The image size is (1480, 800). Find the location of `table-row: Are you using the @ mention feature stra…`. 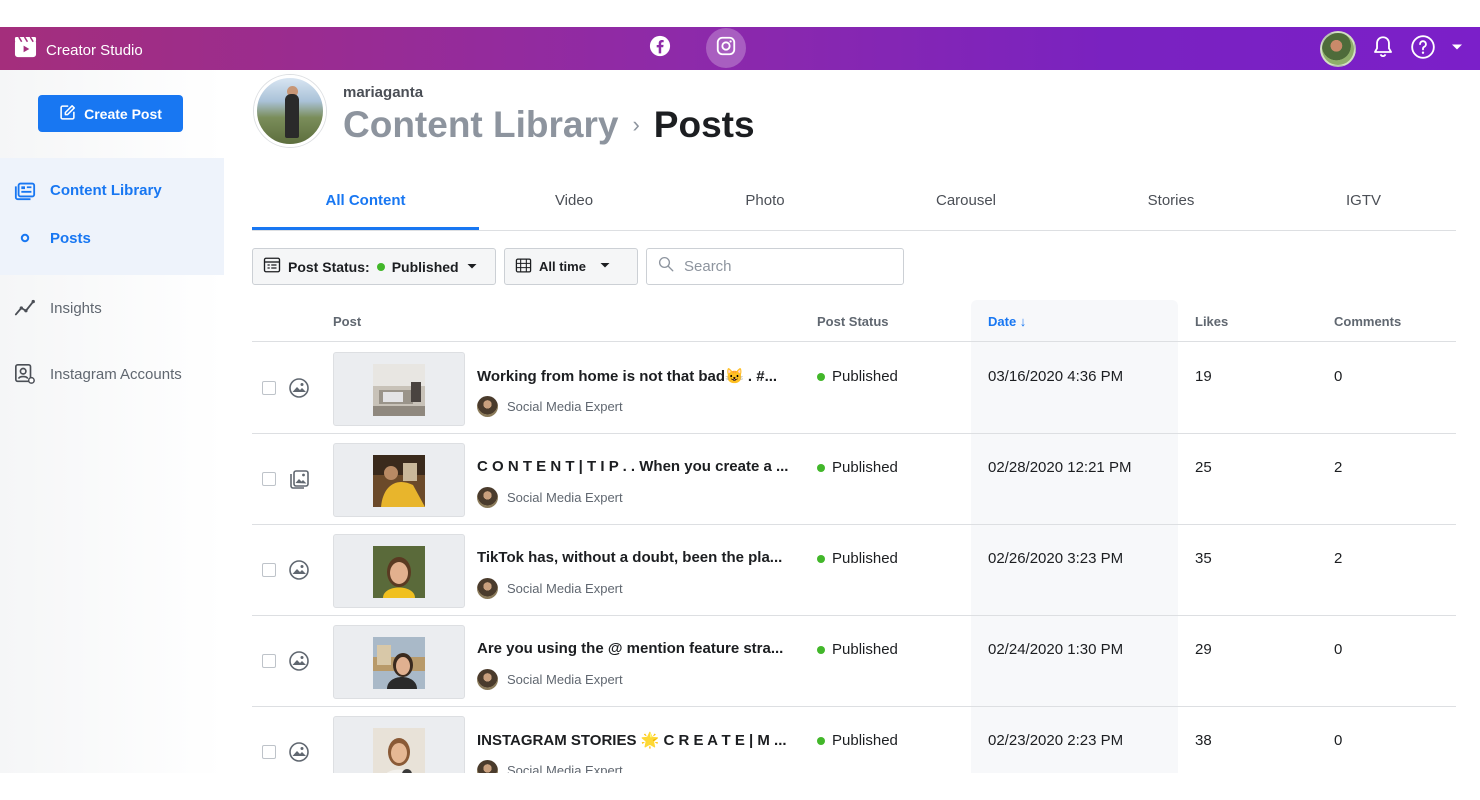

table-row: Are you using the @ mention feature stra… is located at coordinates (854, 661).